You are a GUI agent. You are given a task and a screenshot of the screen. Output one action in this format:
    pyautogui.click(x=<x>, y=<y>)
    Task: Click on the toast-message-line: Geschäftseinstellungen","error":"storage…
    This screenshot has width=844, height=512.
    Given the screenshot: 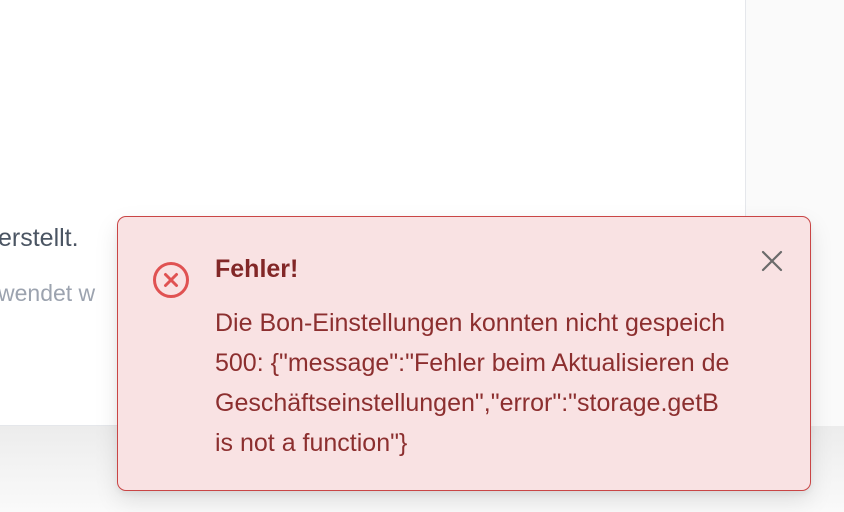 What is the action you would take?
    pyautogui.click(x=467, y=403)
    